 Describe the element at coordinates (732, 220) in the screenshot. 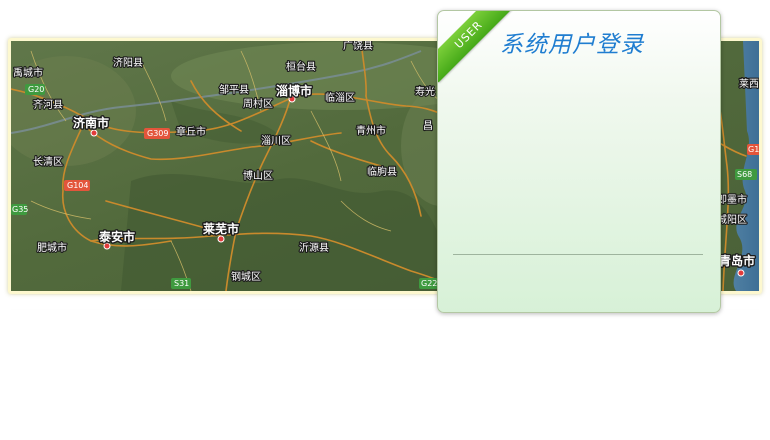

I see `label-chengyang: 城阳区` at that location.